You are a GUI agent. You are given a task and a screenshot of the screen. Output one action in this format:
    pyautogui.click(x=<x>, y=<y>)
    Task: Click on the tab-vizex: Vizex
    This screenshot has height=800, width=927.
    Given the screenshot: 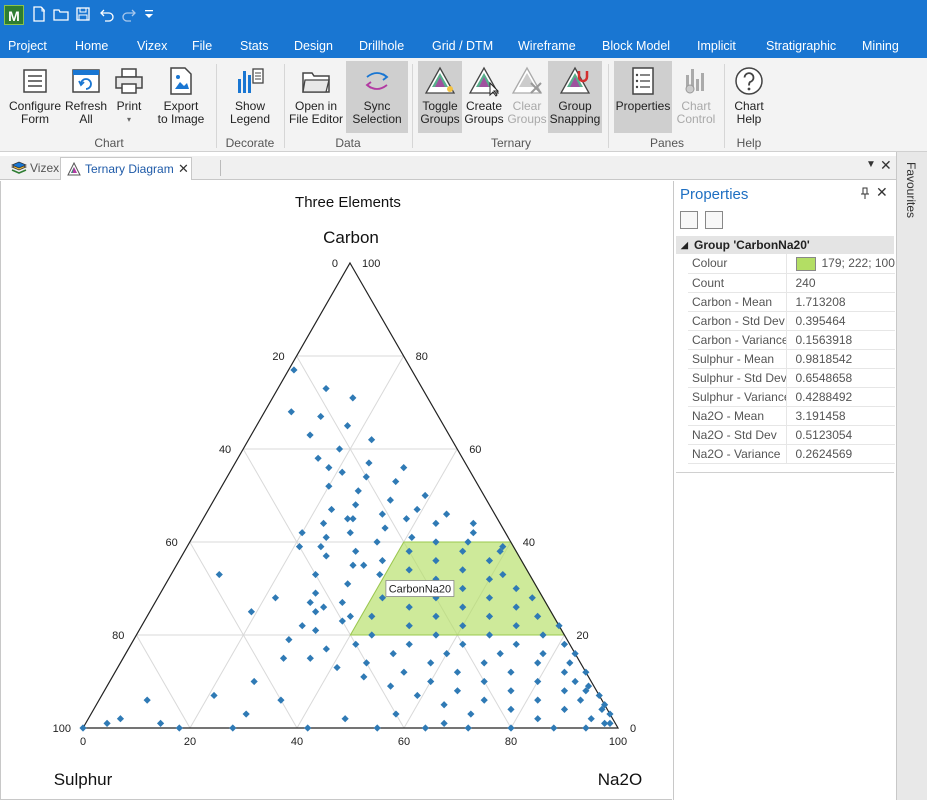 What is the action you would take?
    pyautogui.click(x=33, y=168)
    